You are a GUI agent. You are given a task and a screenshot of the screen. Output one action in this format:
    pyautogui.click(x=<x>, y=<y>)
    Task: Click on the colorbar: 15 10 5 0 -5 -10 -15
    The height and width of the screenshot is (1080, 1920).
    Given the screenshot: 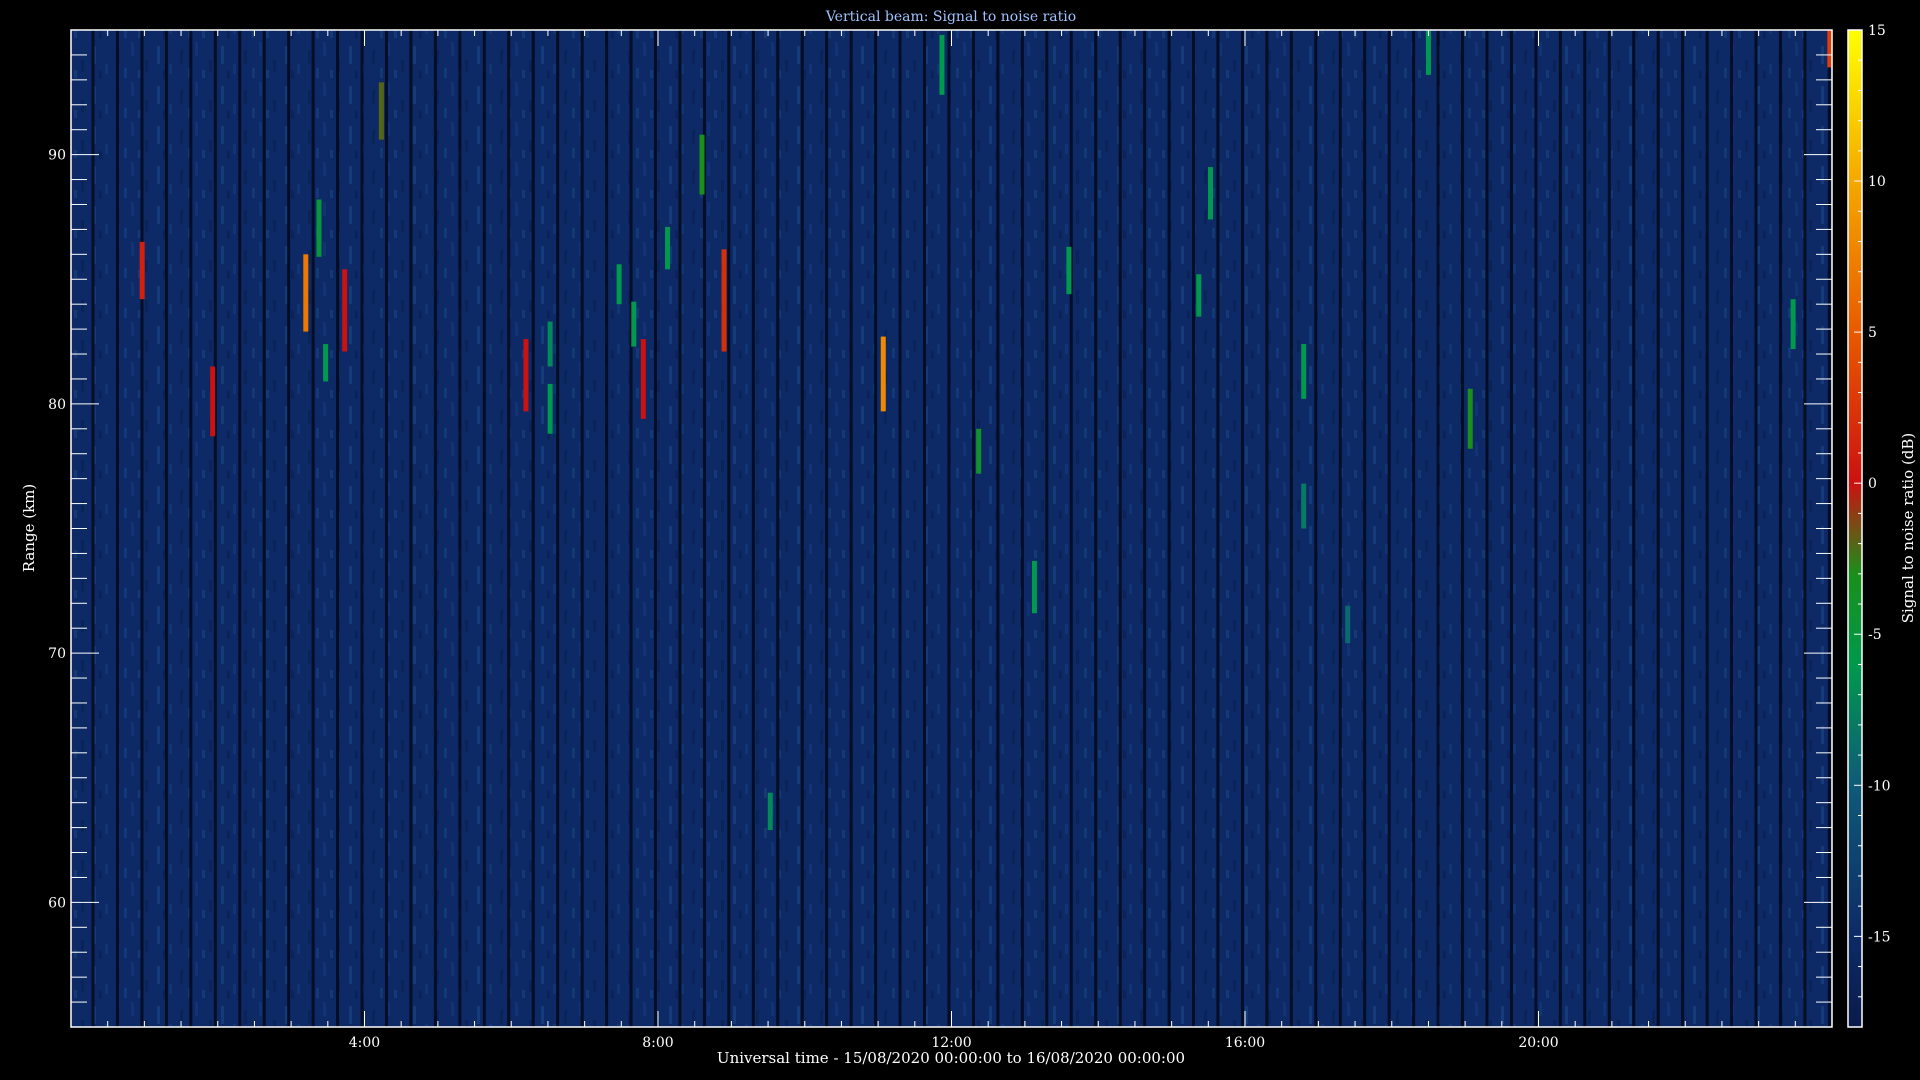 What is the action you would take?
    pyautogui.click(x=1869, y=525)
    